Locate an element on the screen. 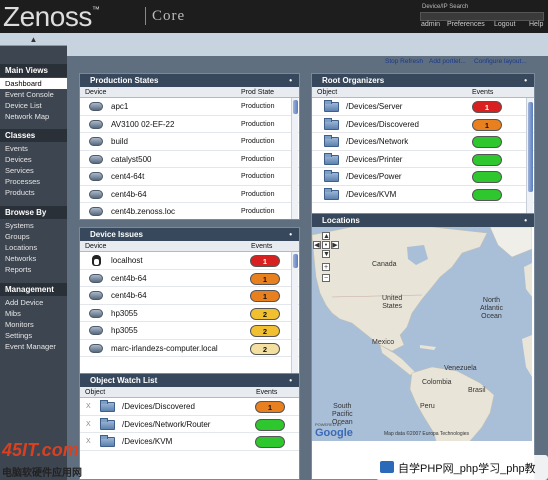 The image size is (548, 480). pan-right-button: ▶ is located at coordinates (335, 245).